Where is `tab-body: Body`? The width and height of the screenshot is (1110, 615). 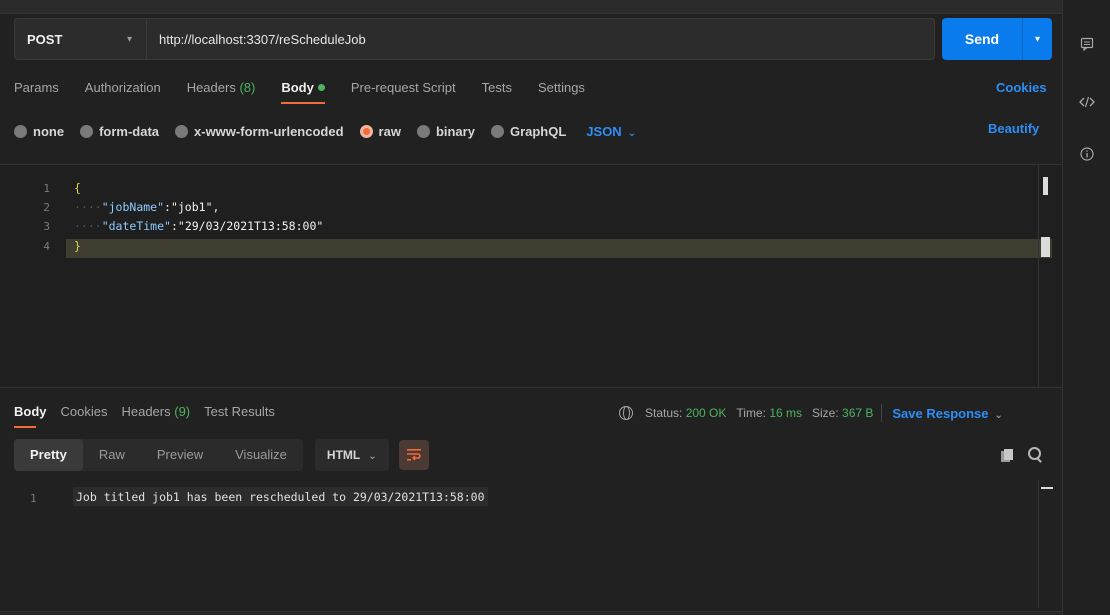 tab-body: Body is located at coordinates (303, 92).